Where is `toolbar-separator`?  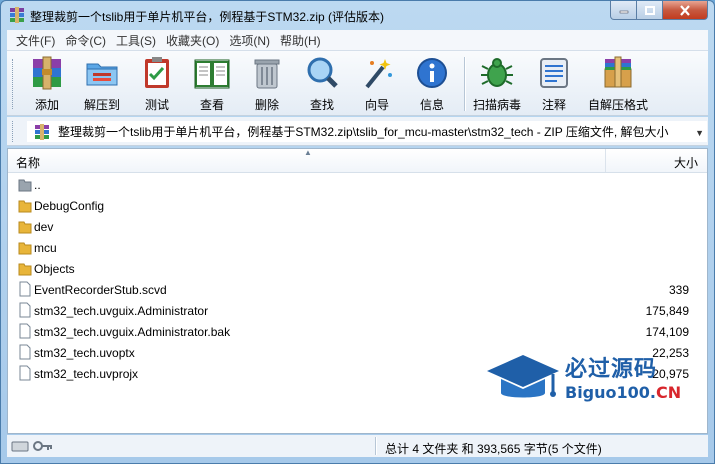 toolbar-separator is located at coordinates (465, 84).